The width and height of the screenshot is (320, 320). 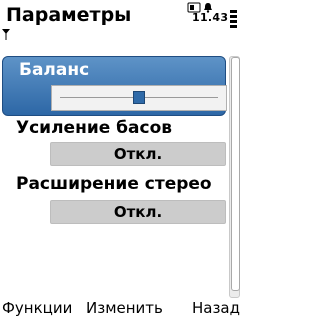 I want to click on balance-slider, so click(x=139, y=98).